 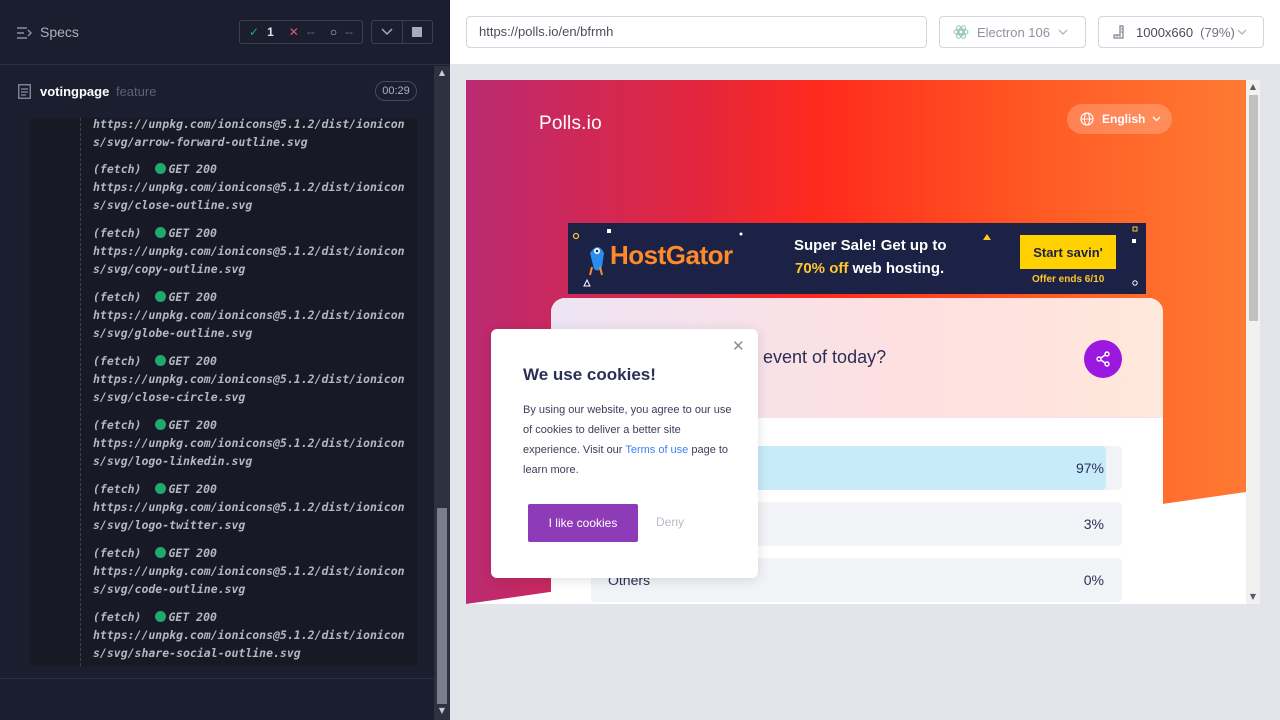 I want to click on stop-button, so click(x=416, y=32).